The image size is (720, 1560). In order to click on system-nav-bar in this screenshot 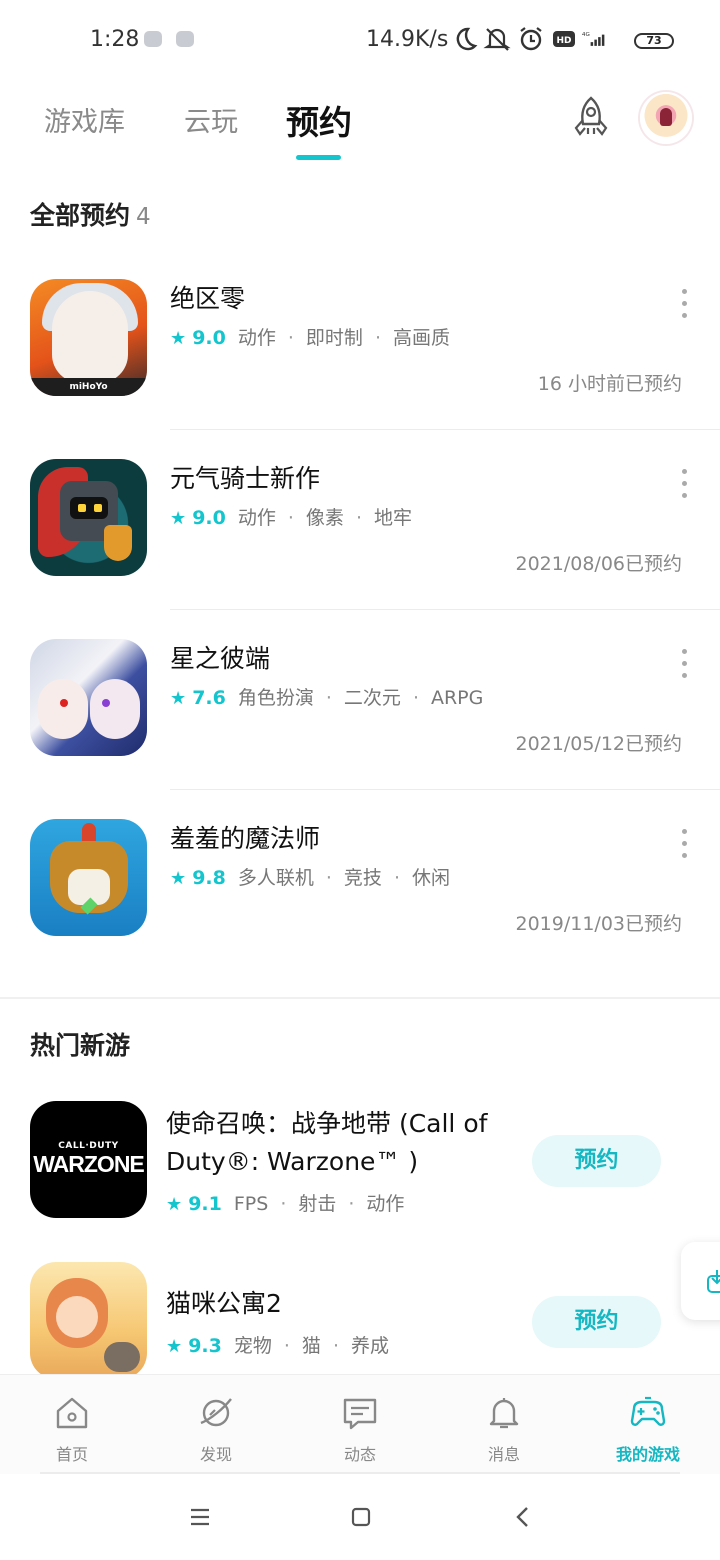, I will do `click(360, 1517)`.